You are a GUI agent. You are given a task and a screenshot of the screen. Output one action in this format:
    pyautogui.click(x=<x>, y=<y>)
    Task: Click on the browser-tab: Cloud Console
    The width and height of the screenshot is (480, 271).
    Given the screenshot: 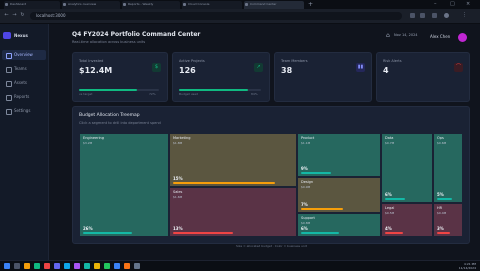 What is the action you would take?
    pyautogui.click(x=212, y=5)
    